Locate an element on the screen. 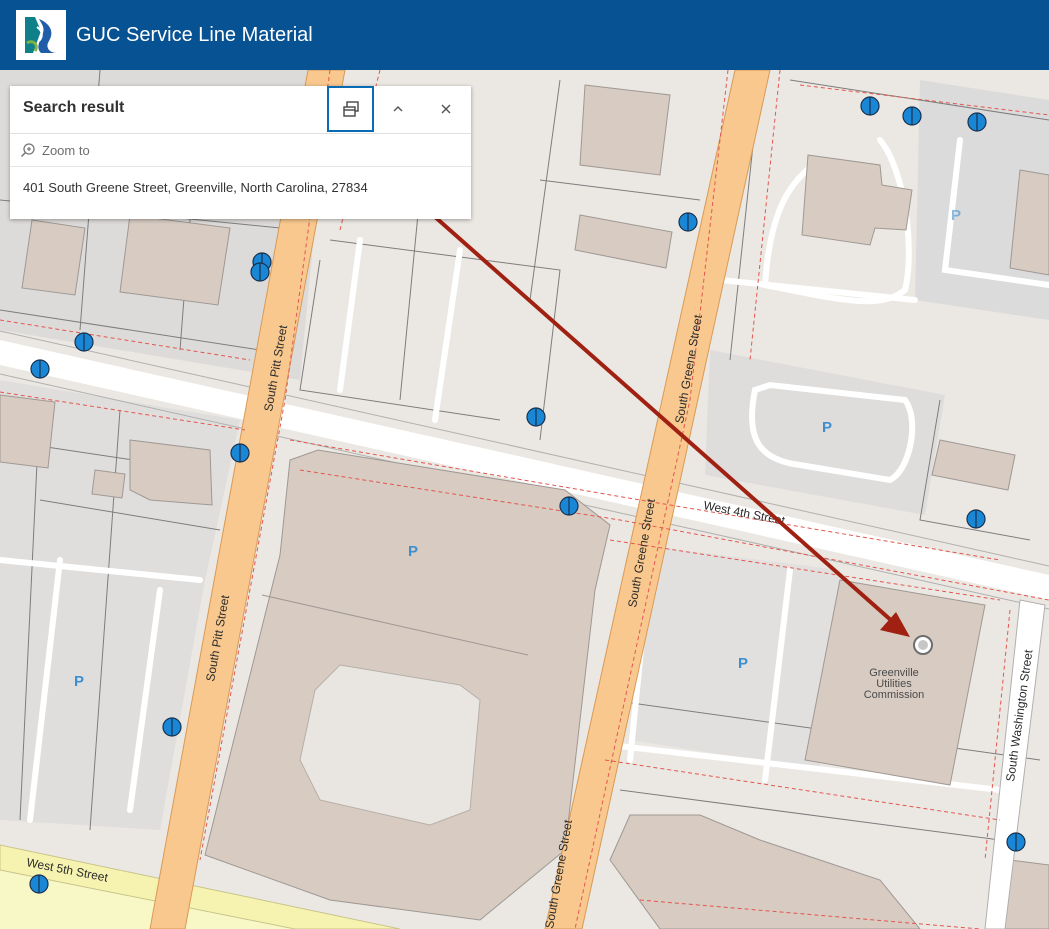 This screenshot has height=929, width=1049. building-label: Commission is located at coordinates (894, 695).